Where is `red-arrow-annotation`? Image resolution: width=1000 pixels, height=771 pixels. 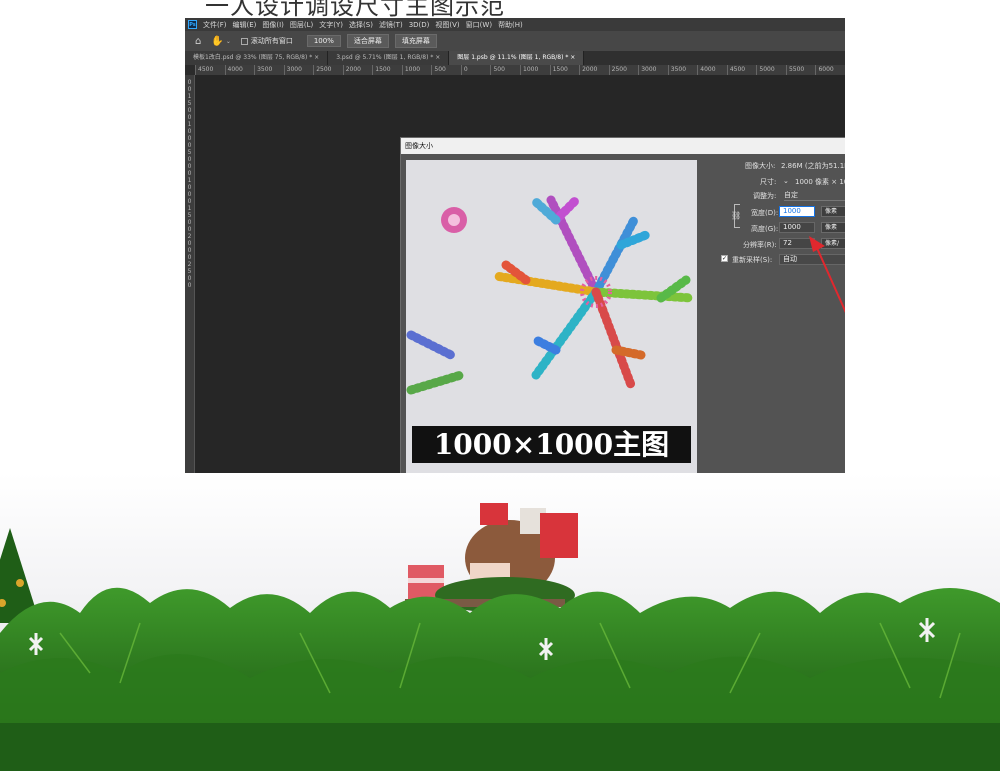
red-arrow-annotation is located at coordinates (827, 275).